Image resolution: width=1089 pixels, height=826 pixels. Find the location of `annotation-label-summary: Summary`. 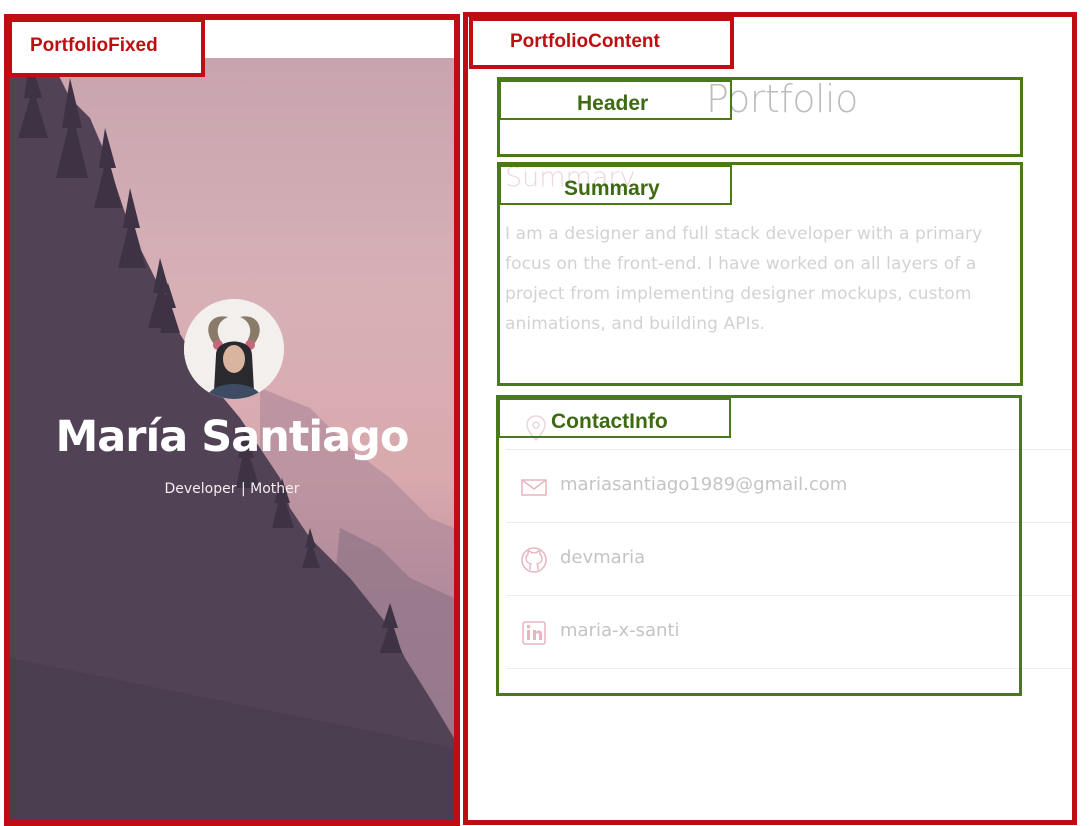

annotation-label-summary: Summary is located at coordinates (615, 185).